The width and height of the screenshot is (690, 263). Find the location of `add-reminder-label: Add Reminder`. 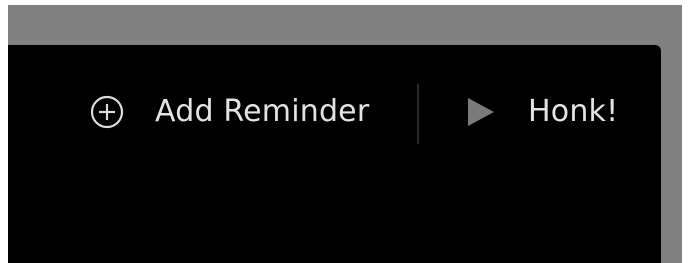

add-reminder-label: Add Reminder is located at coordinates (262, 111).